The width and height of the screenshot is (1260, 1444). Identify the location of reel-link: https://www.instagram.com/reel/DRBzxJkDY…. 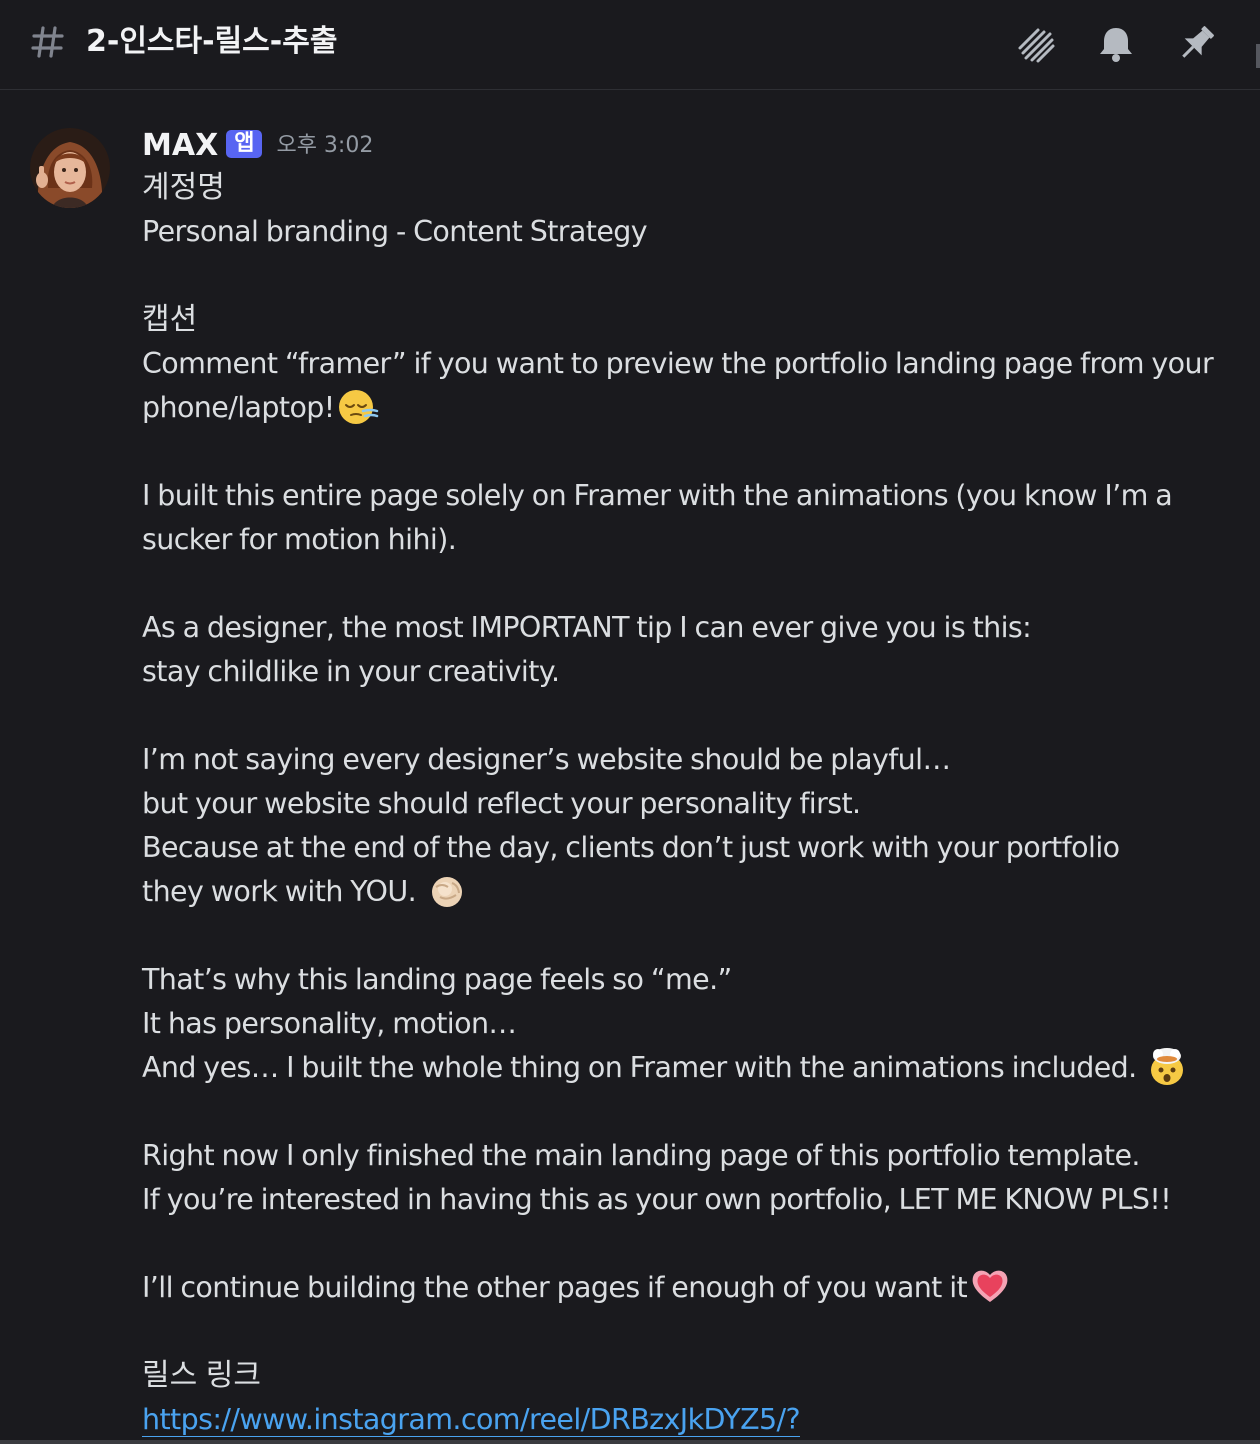
(471, 1420).